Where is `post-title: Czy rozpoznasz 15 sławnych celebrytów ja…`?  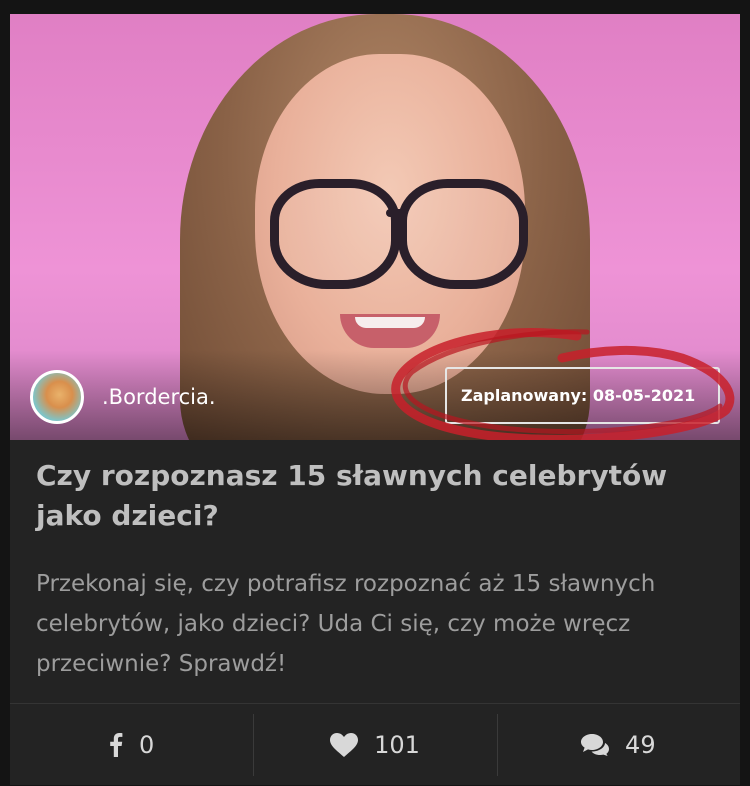
post-title: Czy rozpoznasz 15 sławnych celebrytów ja… is located at coordinates (381, 496).